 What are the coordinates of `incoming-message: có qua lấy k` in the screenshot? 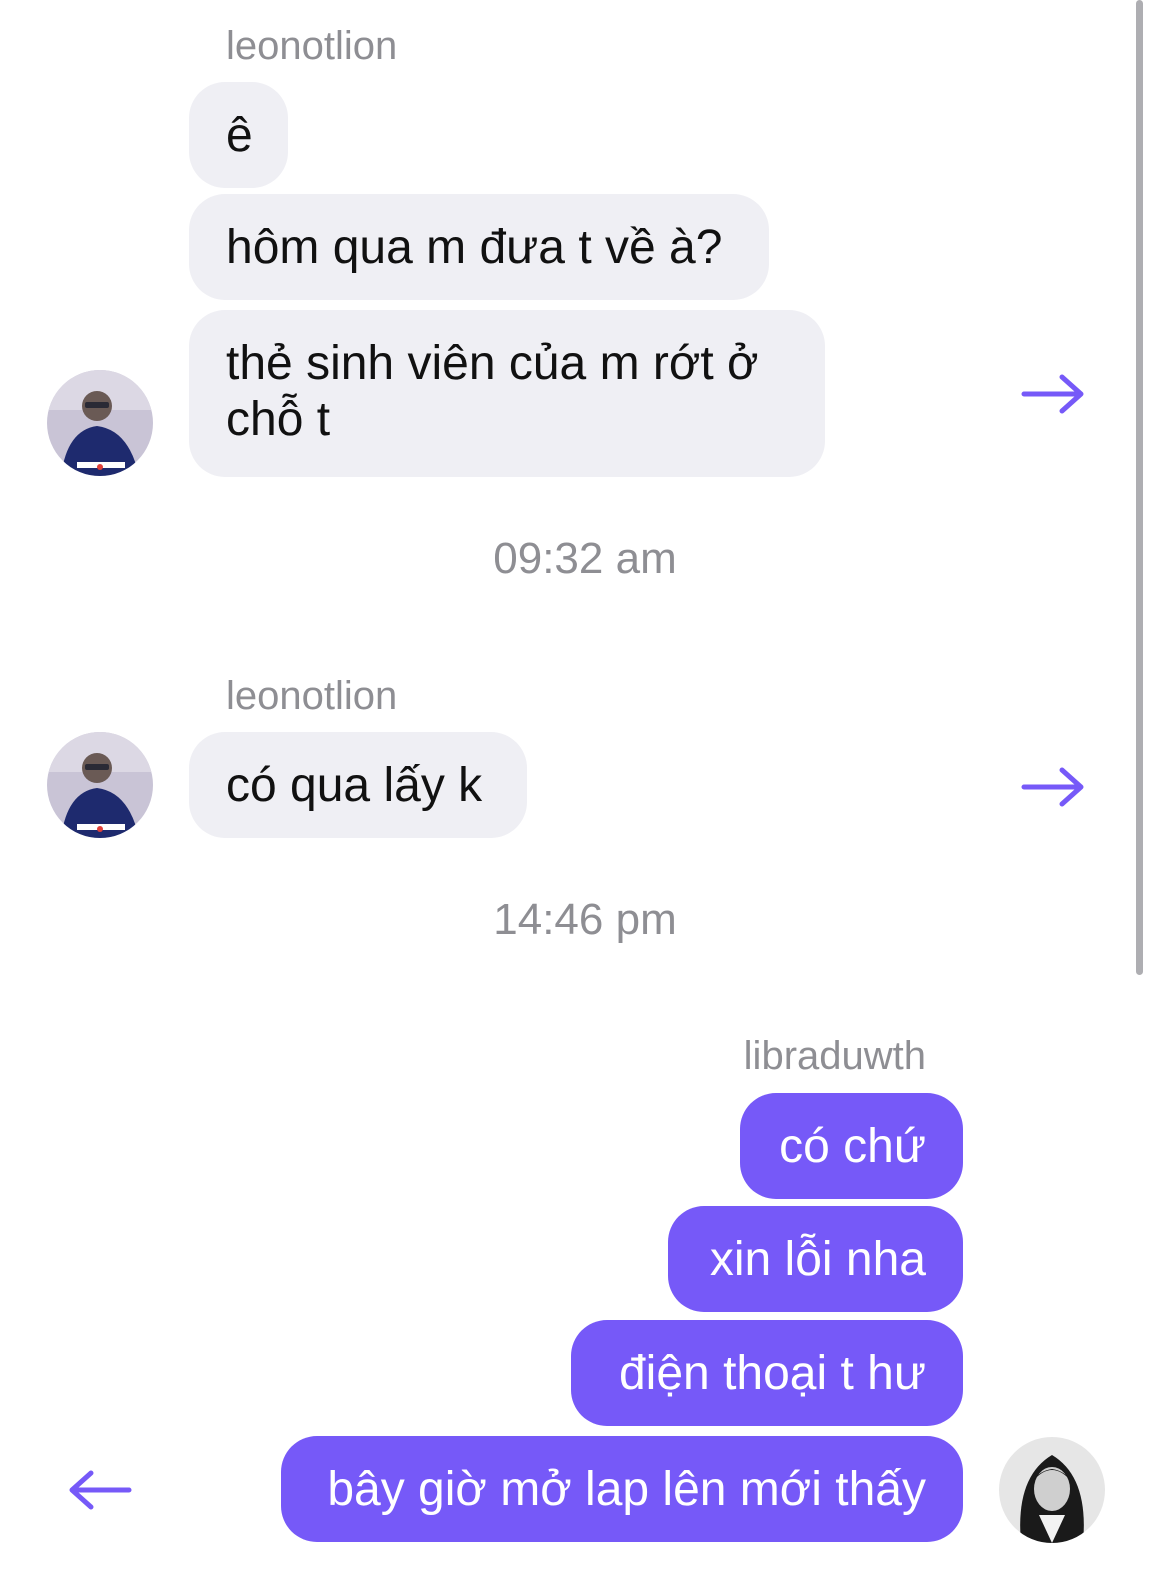 It's located at (358, 785).